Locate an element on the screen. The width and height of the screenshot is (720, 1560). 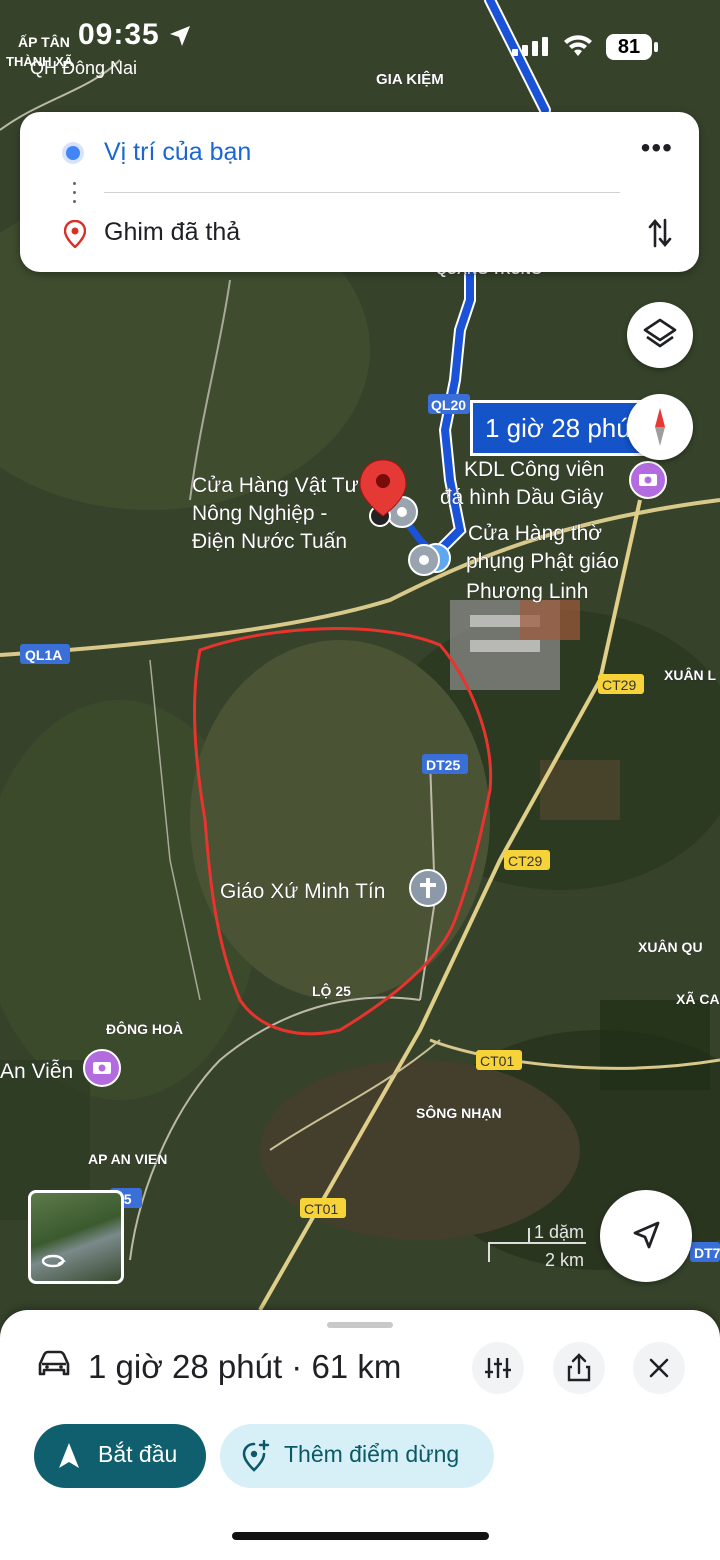
label-shop1-line2: Nông Nghiệp - is located at coordinates (259, 513).